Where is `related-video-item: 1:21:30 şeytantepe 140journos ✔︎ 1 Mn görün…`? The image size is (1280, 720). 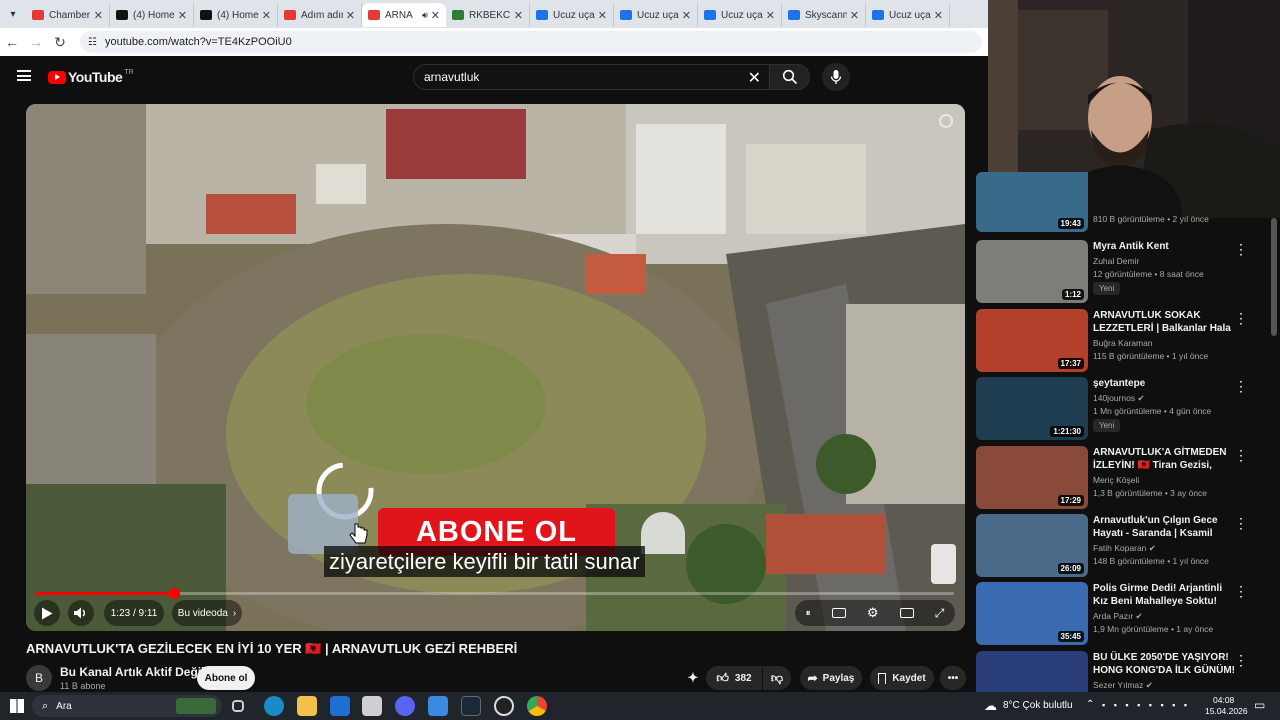 related-video-item: 1:21:30 şeytantepe 140journos ✔︎ 1 Mn görün… is located at coordinates (1126, 409).